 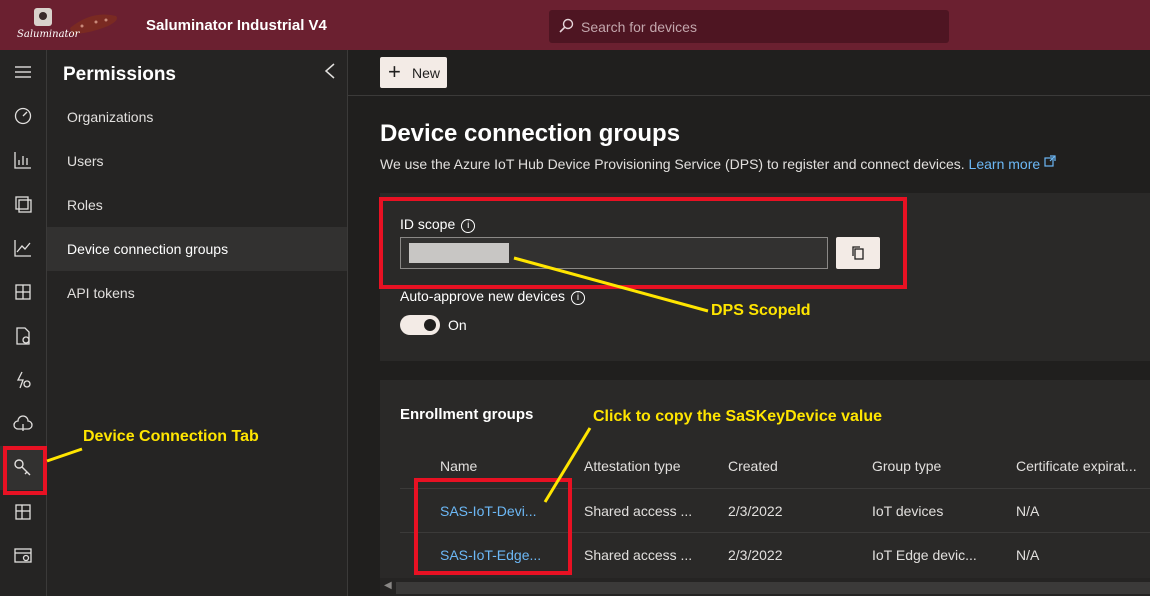 I want to click on annotation-copy-hint: Click to copy the SaSKeyDevice value, so click(x=738, y=416).